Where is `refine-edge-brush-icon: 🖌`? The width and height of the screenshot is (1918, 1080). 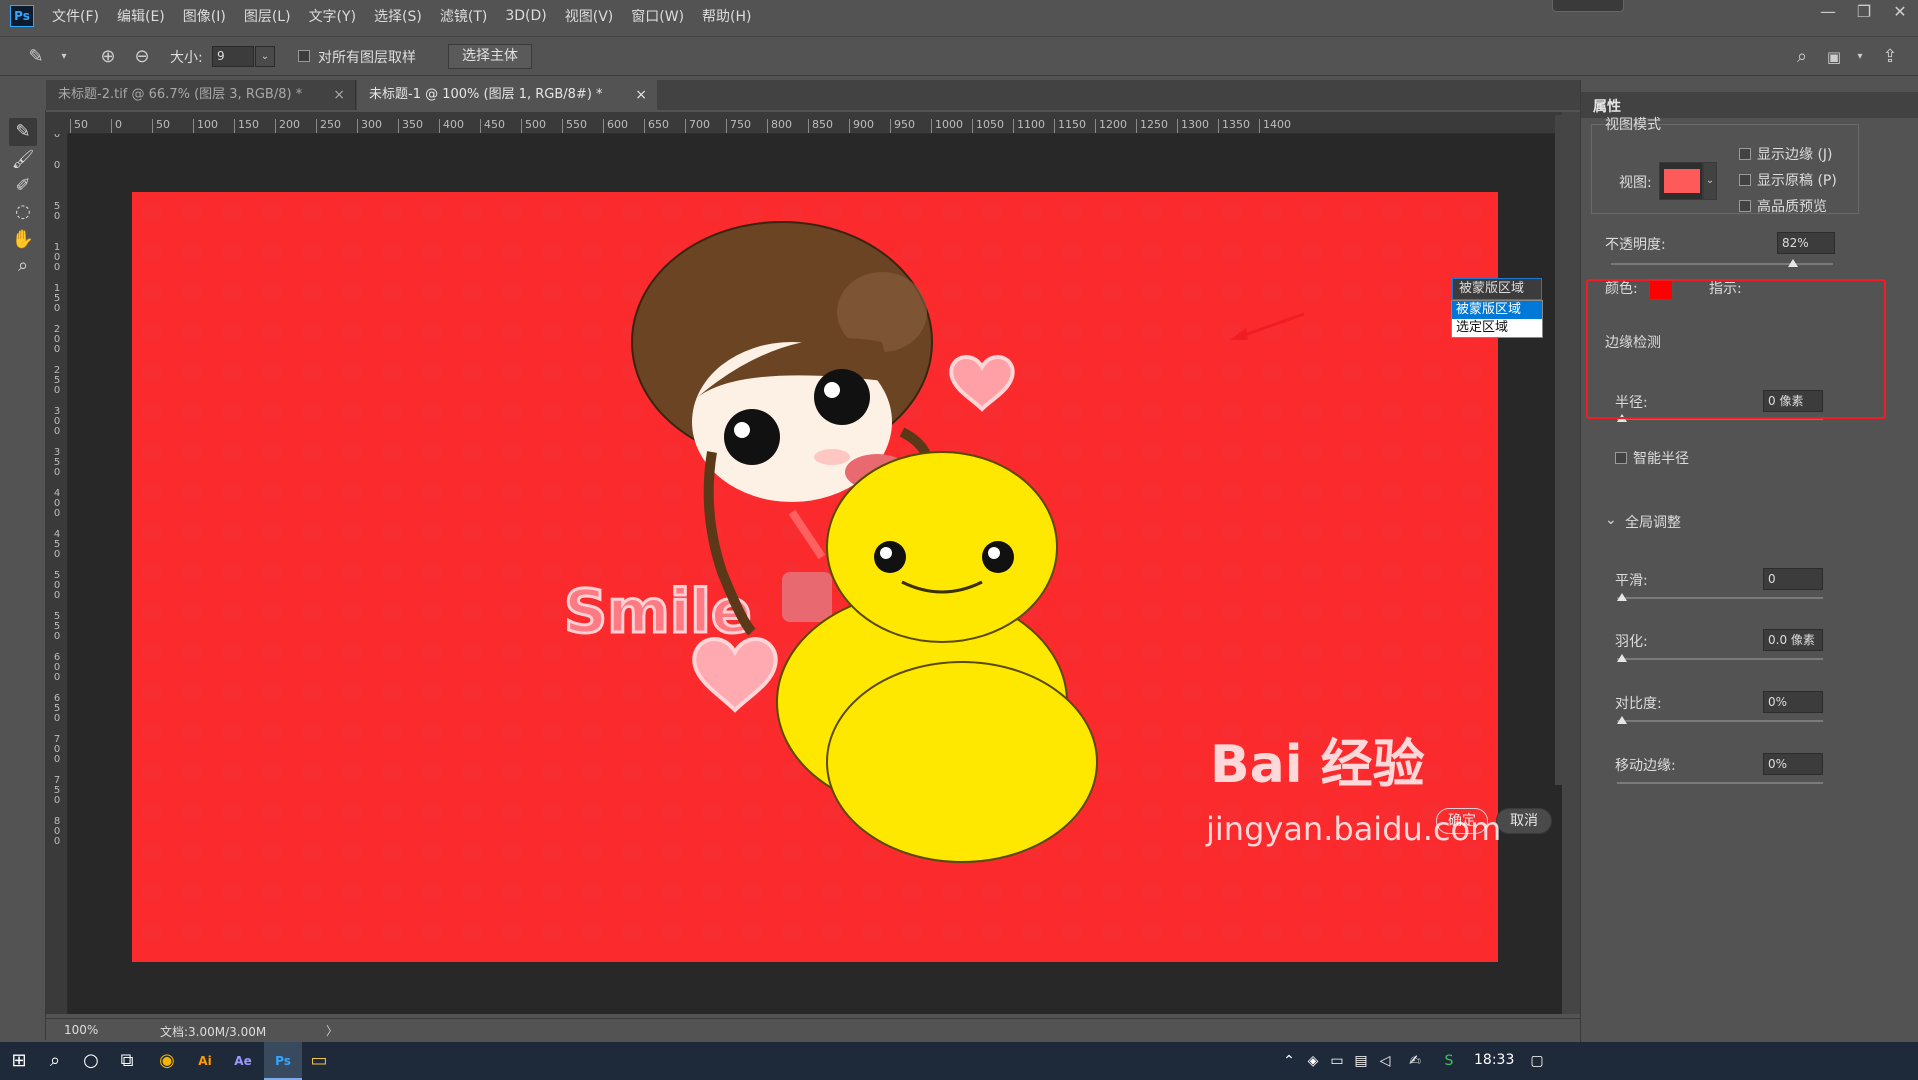
refine-edge-brush-icon: 🖌 is located at coordinates (23, 160).